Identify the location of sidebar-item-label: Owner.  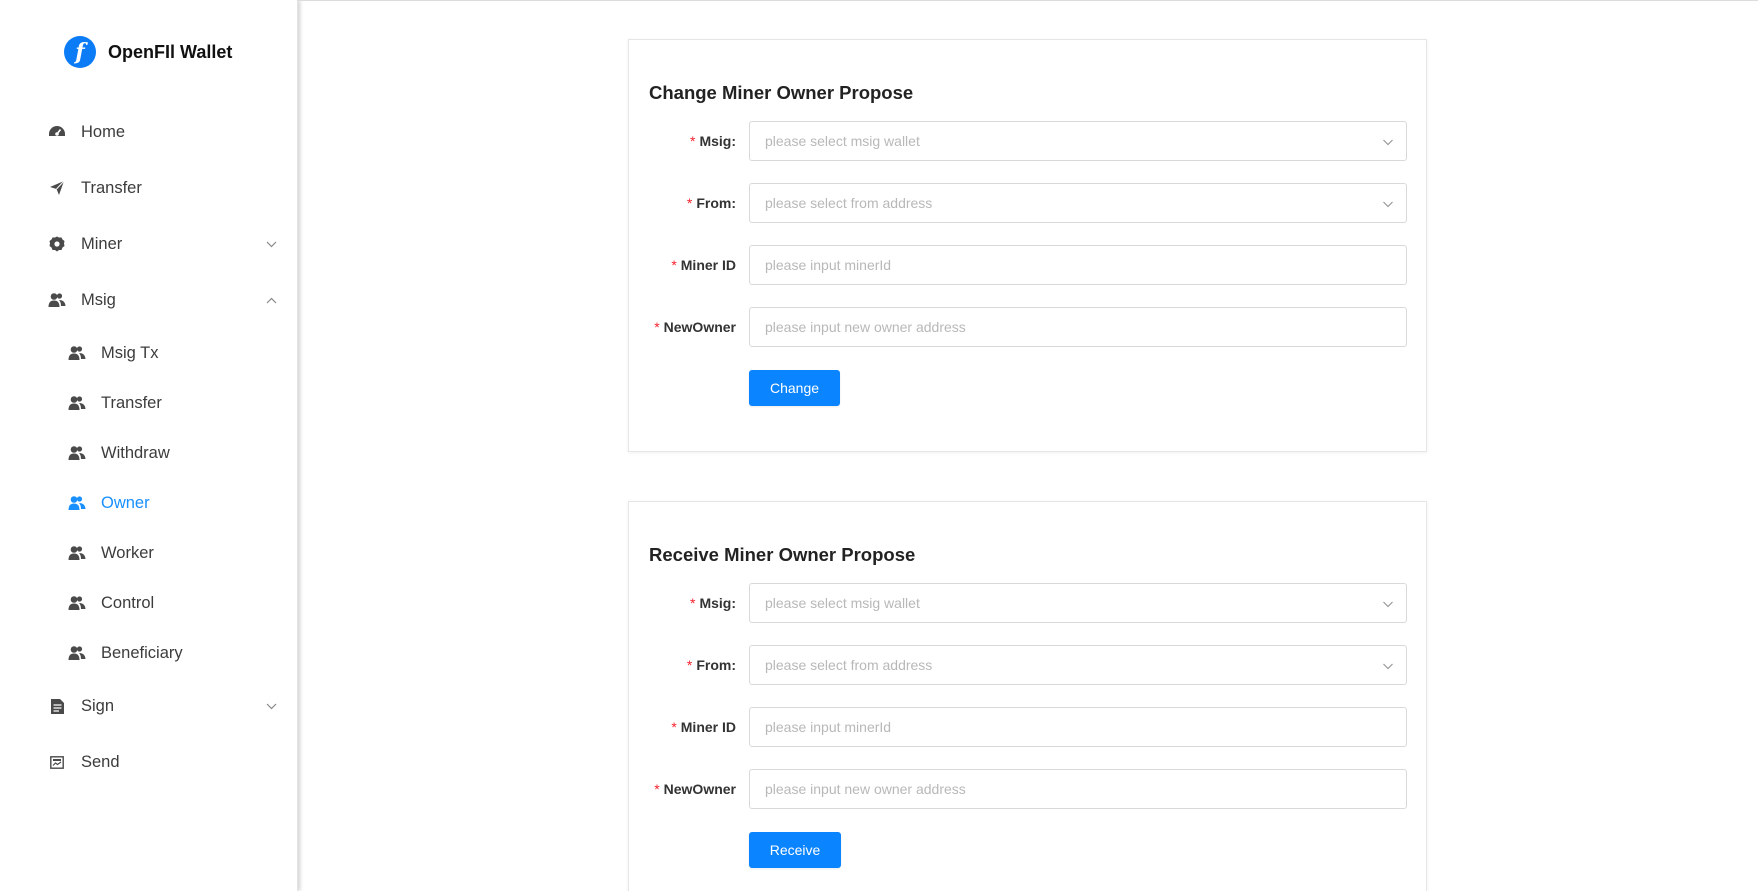
(125, 502).